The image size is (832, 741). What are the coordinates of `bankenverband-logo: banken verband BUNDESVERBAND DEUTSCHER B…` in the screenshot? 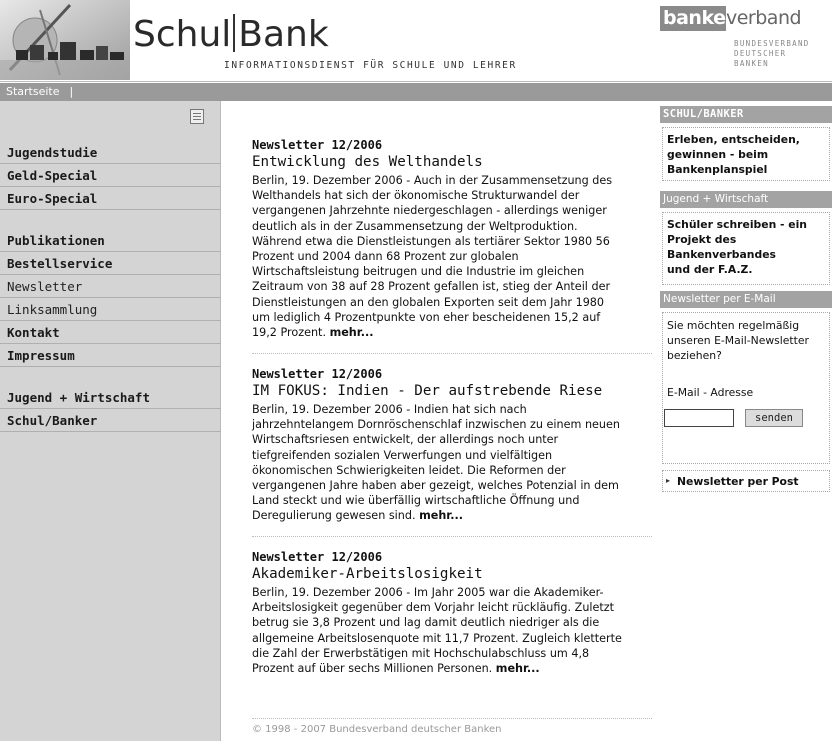 It's located at (745, 41).